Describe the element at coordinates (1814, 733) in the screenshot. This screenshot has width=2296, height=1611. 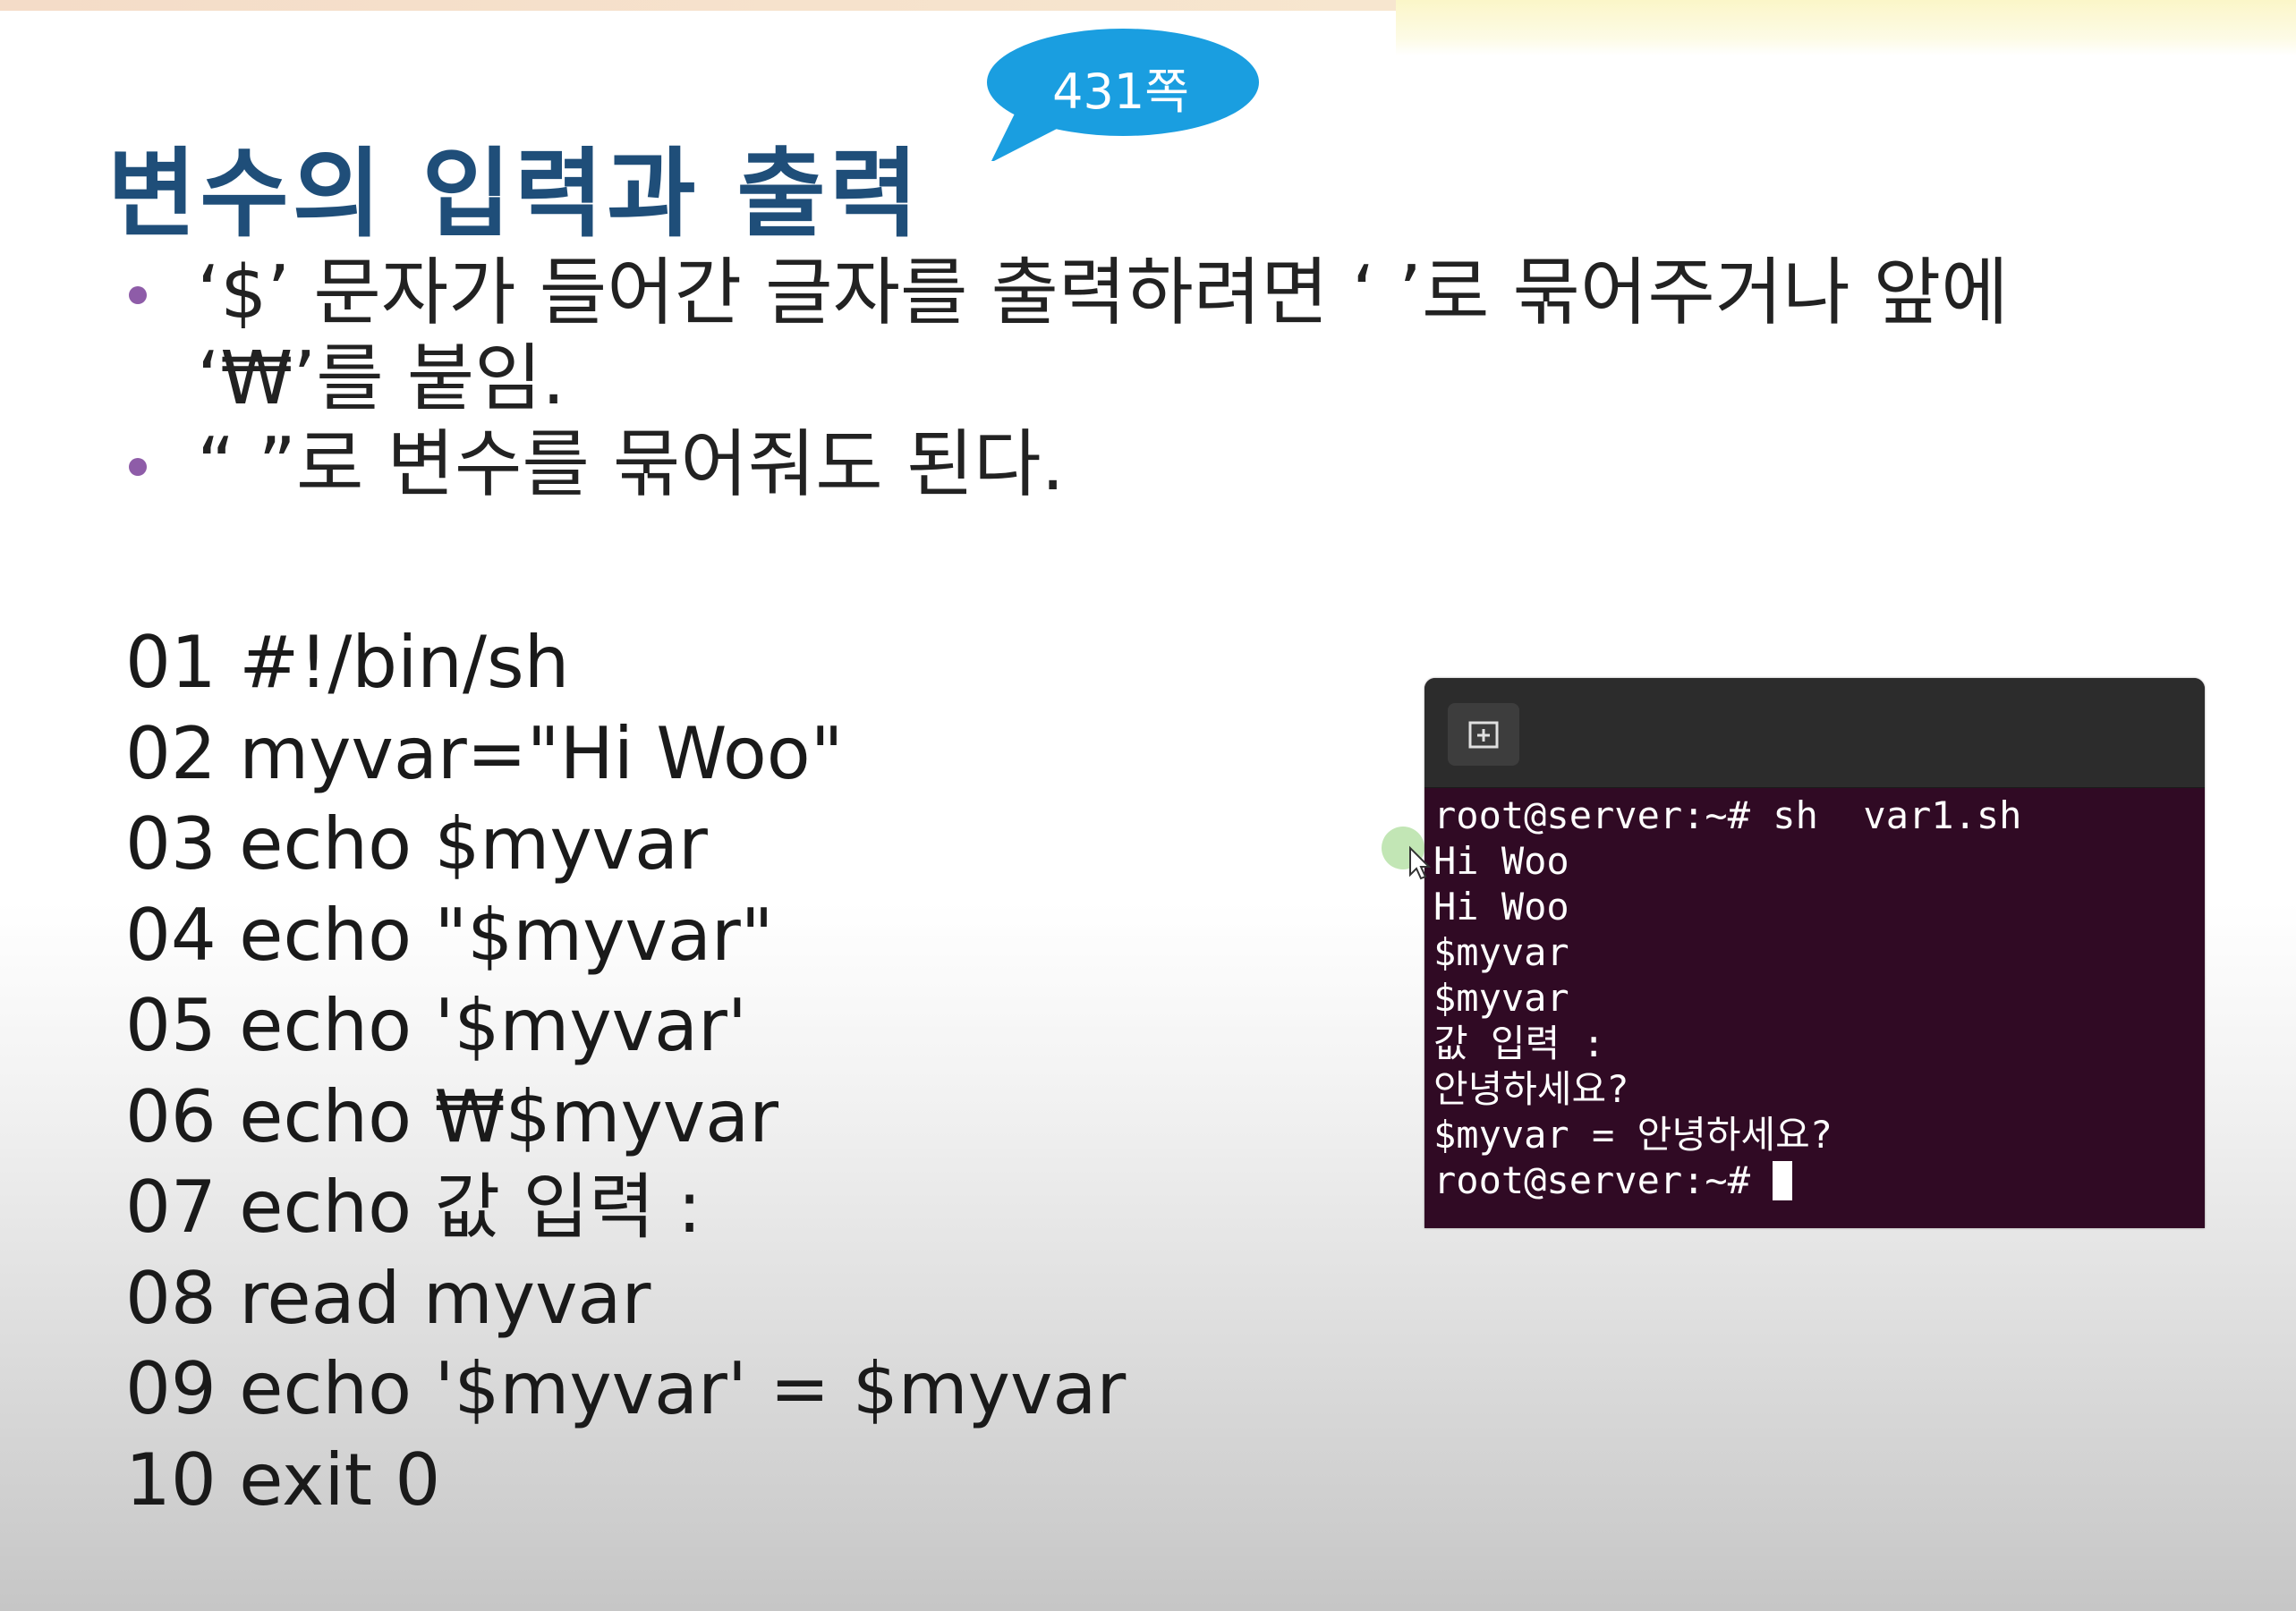
I see `terminal-header-bar` at that location.